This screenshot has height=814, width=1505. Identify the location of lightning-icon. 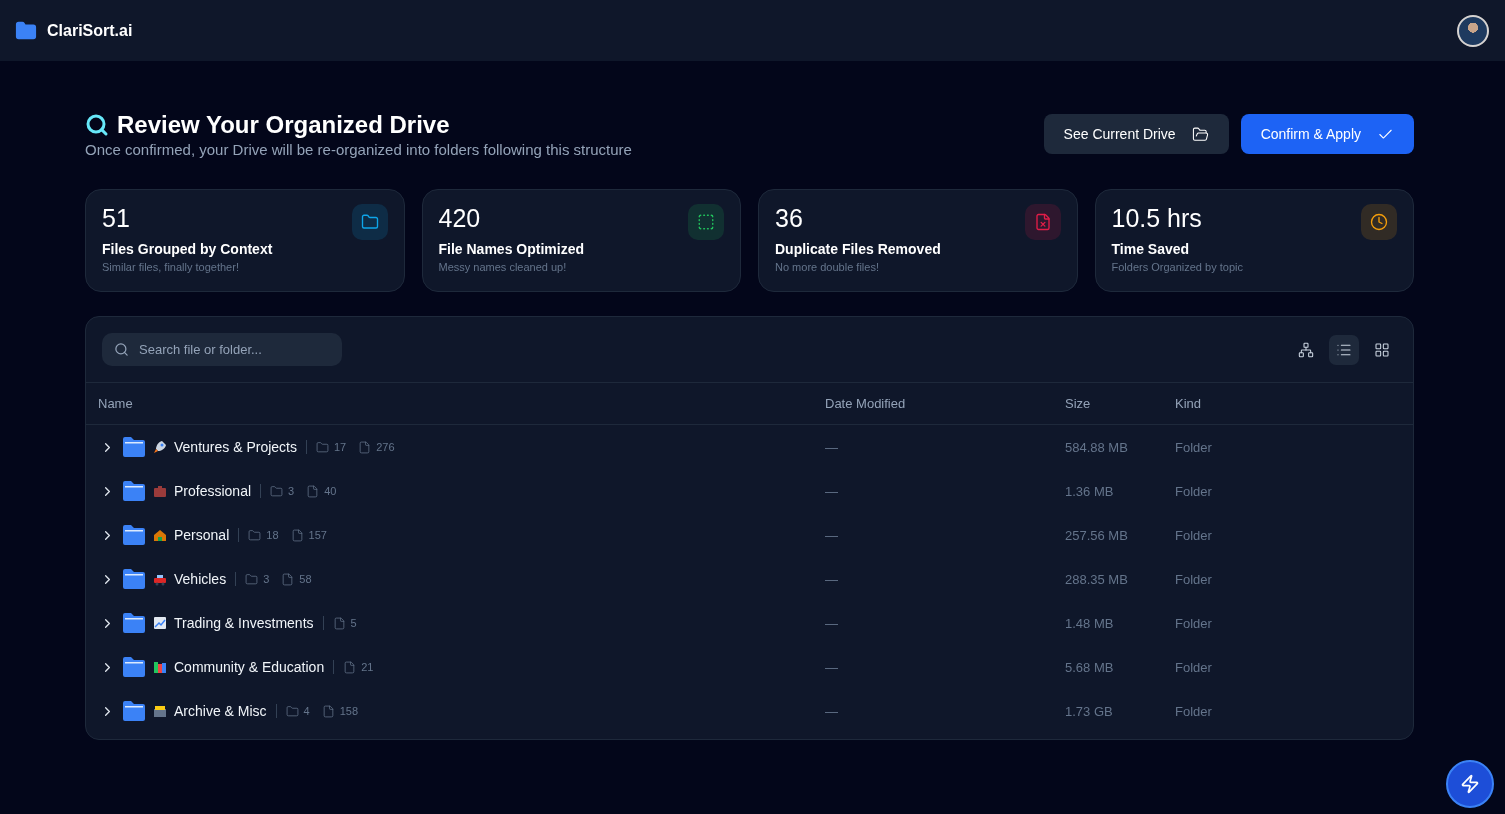
(1470, 784).